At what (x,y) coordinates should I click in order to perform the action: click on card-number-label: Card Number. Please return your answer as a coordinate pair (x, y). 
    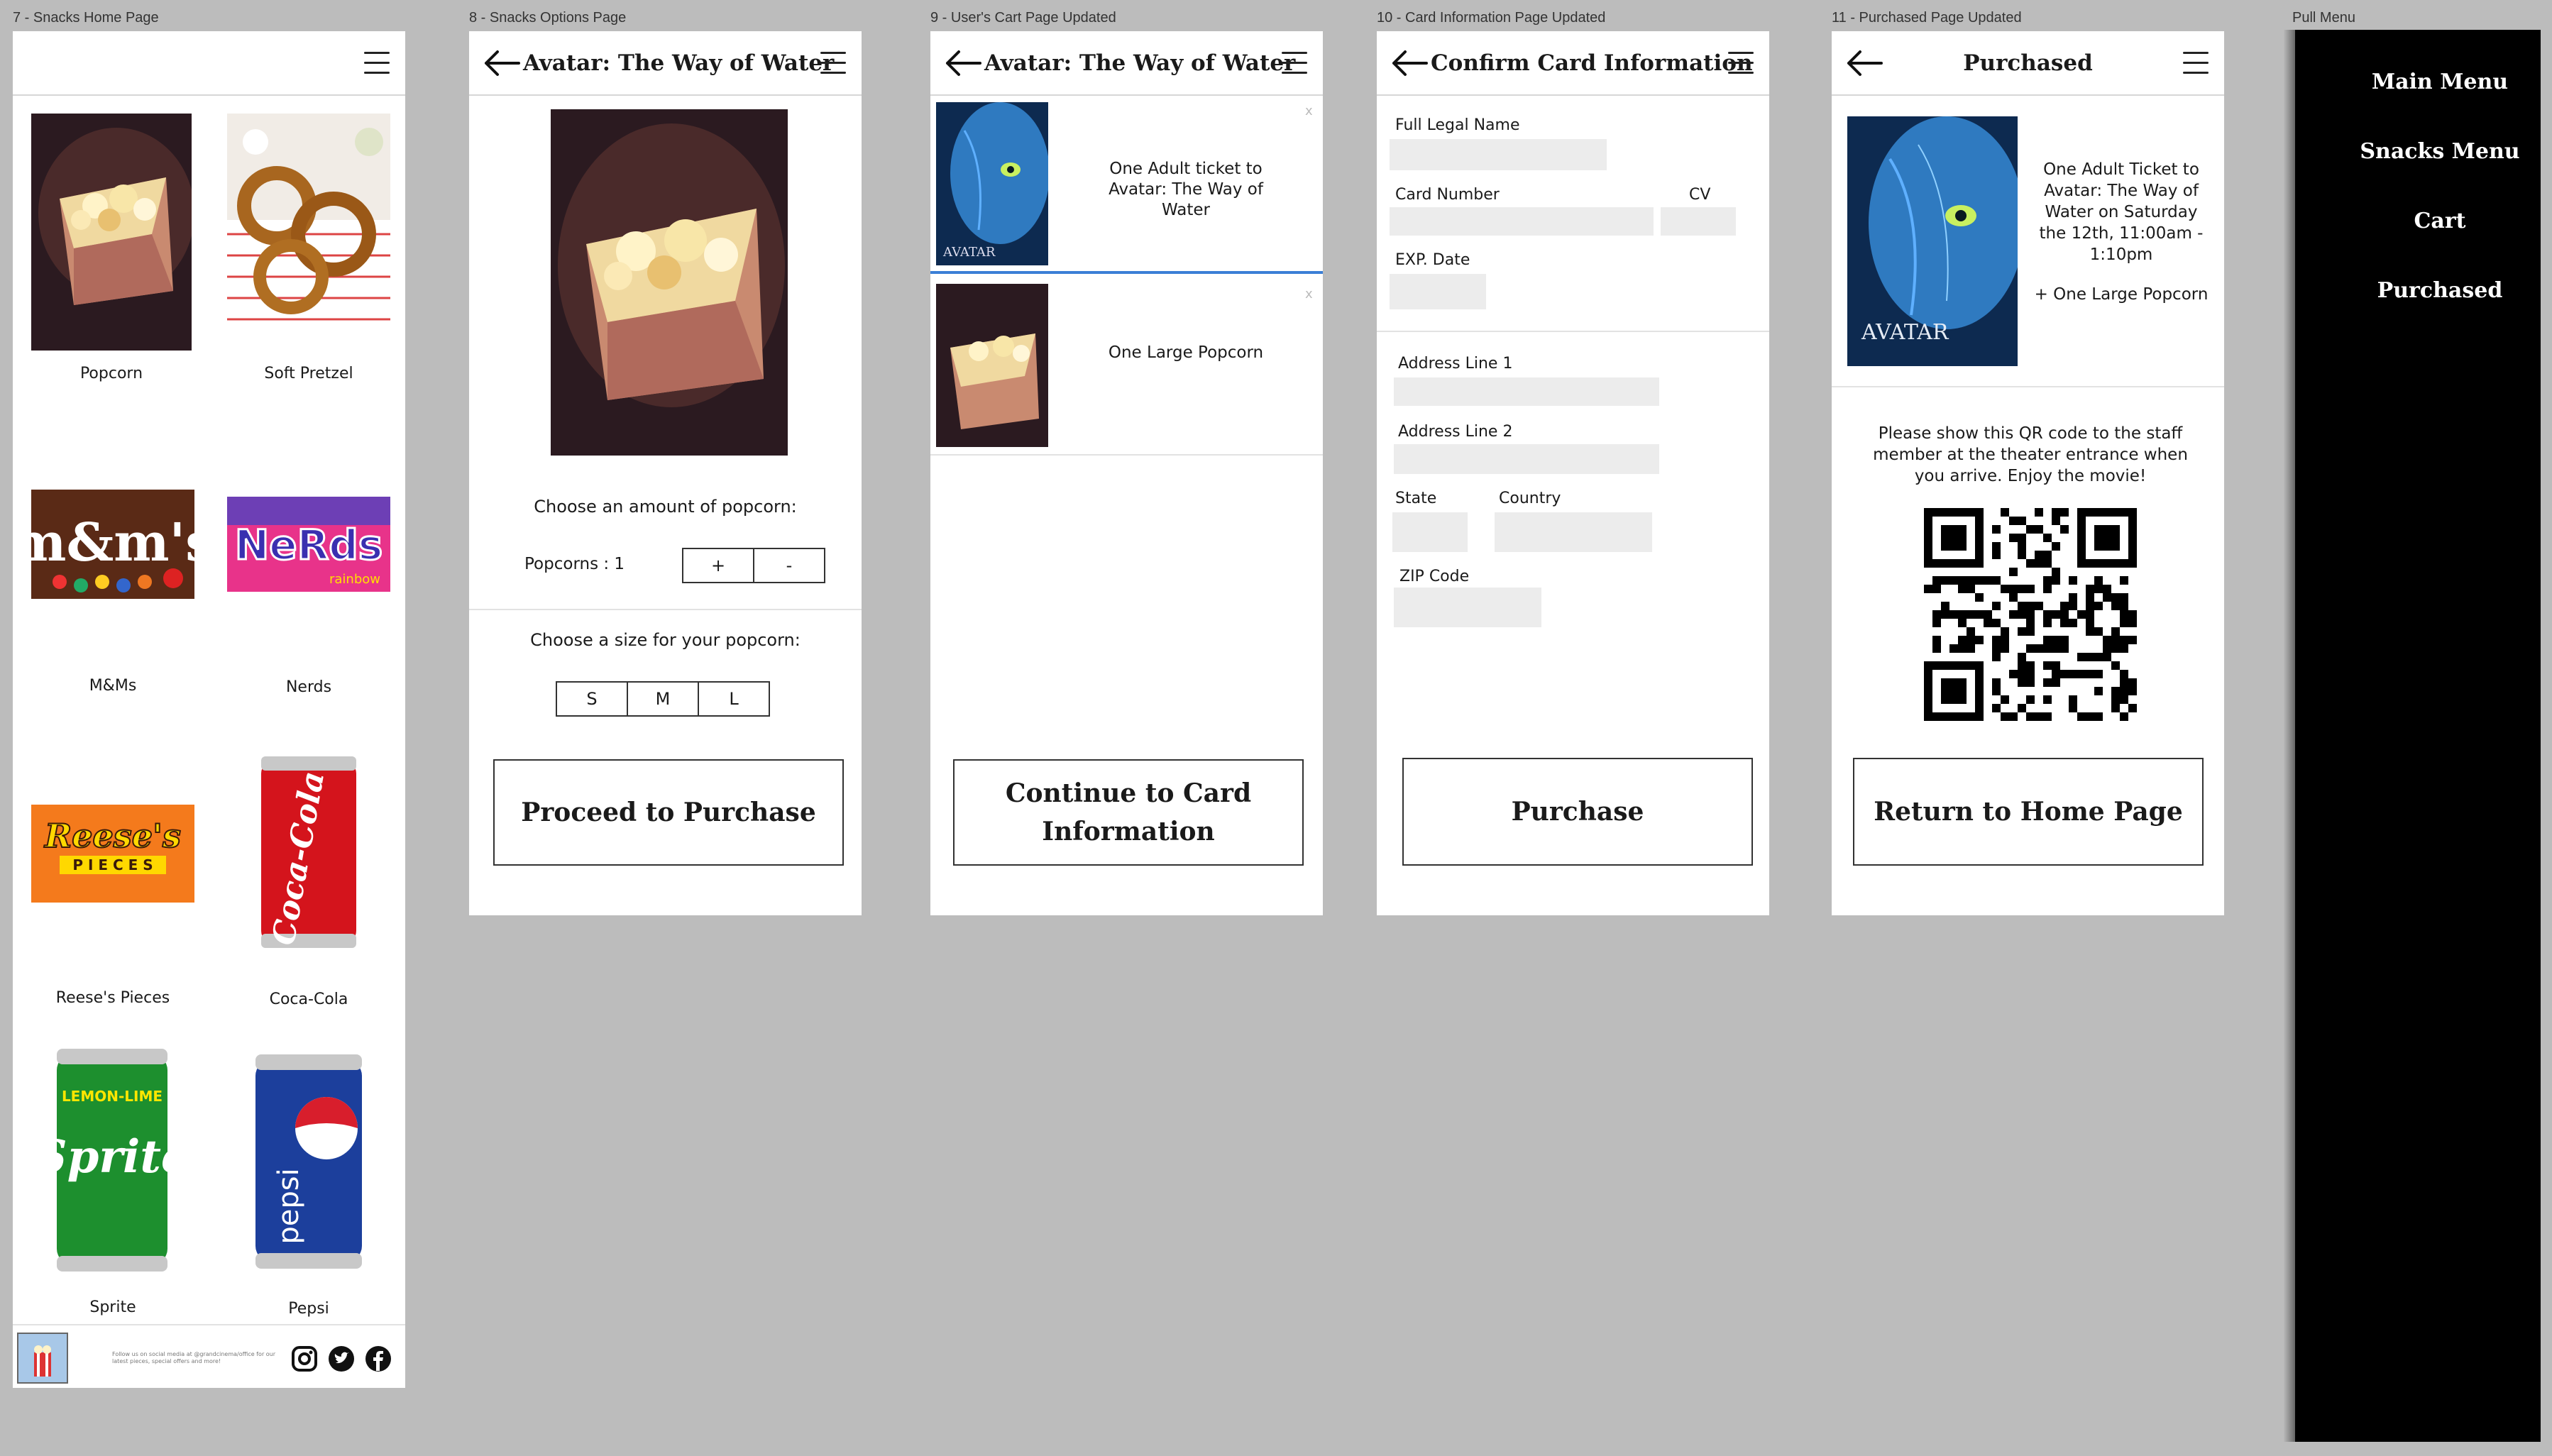
    Looking at the image, I should click on (1448, 195).